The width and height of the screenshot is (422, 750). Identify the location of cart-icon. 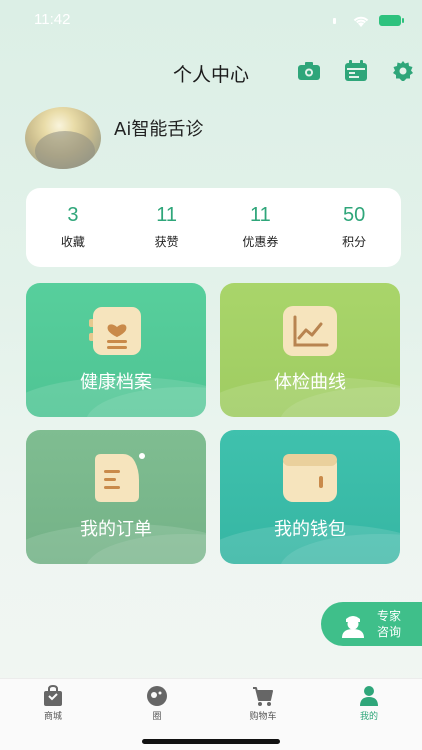
(263, 696).